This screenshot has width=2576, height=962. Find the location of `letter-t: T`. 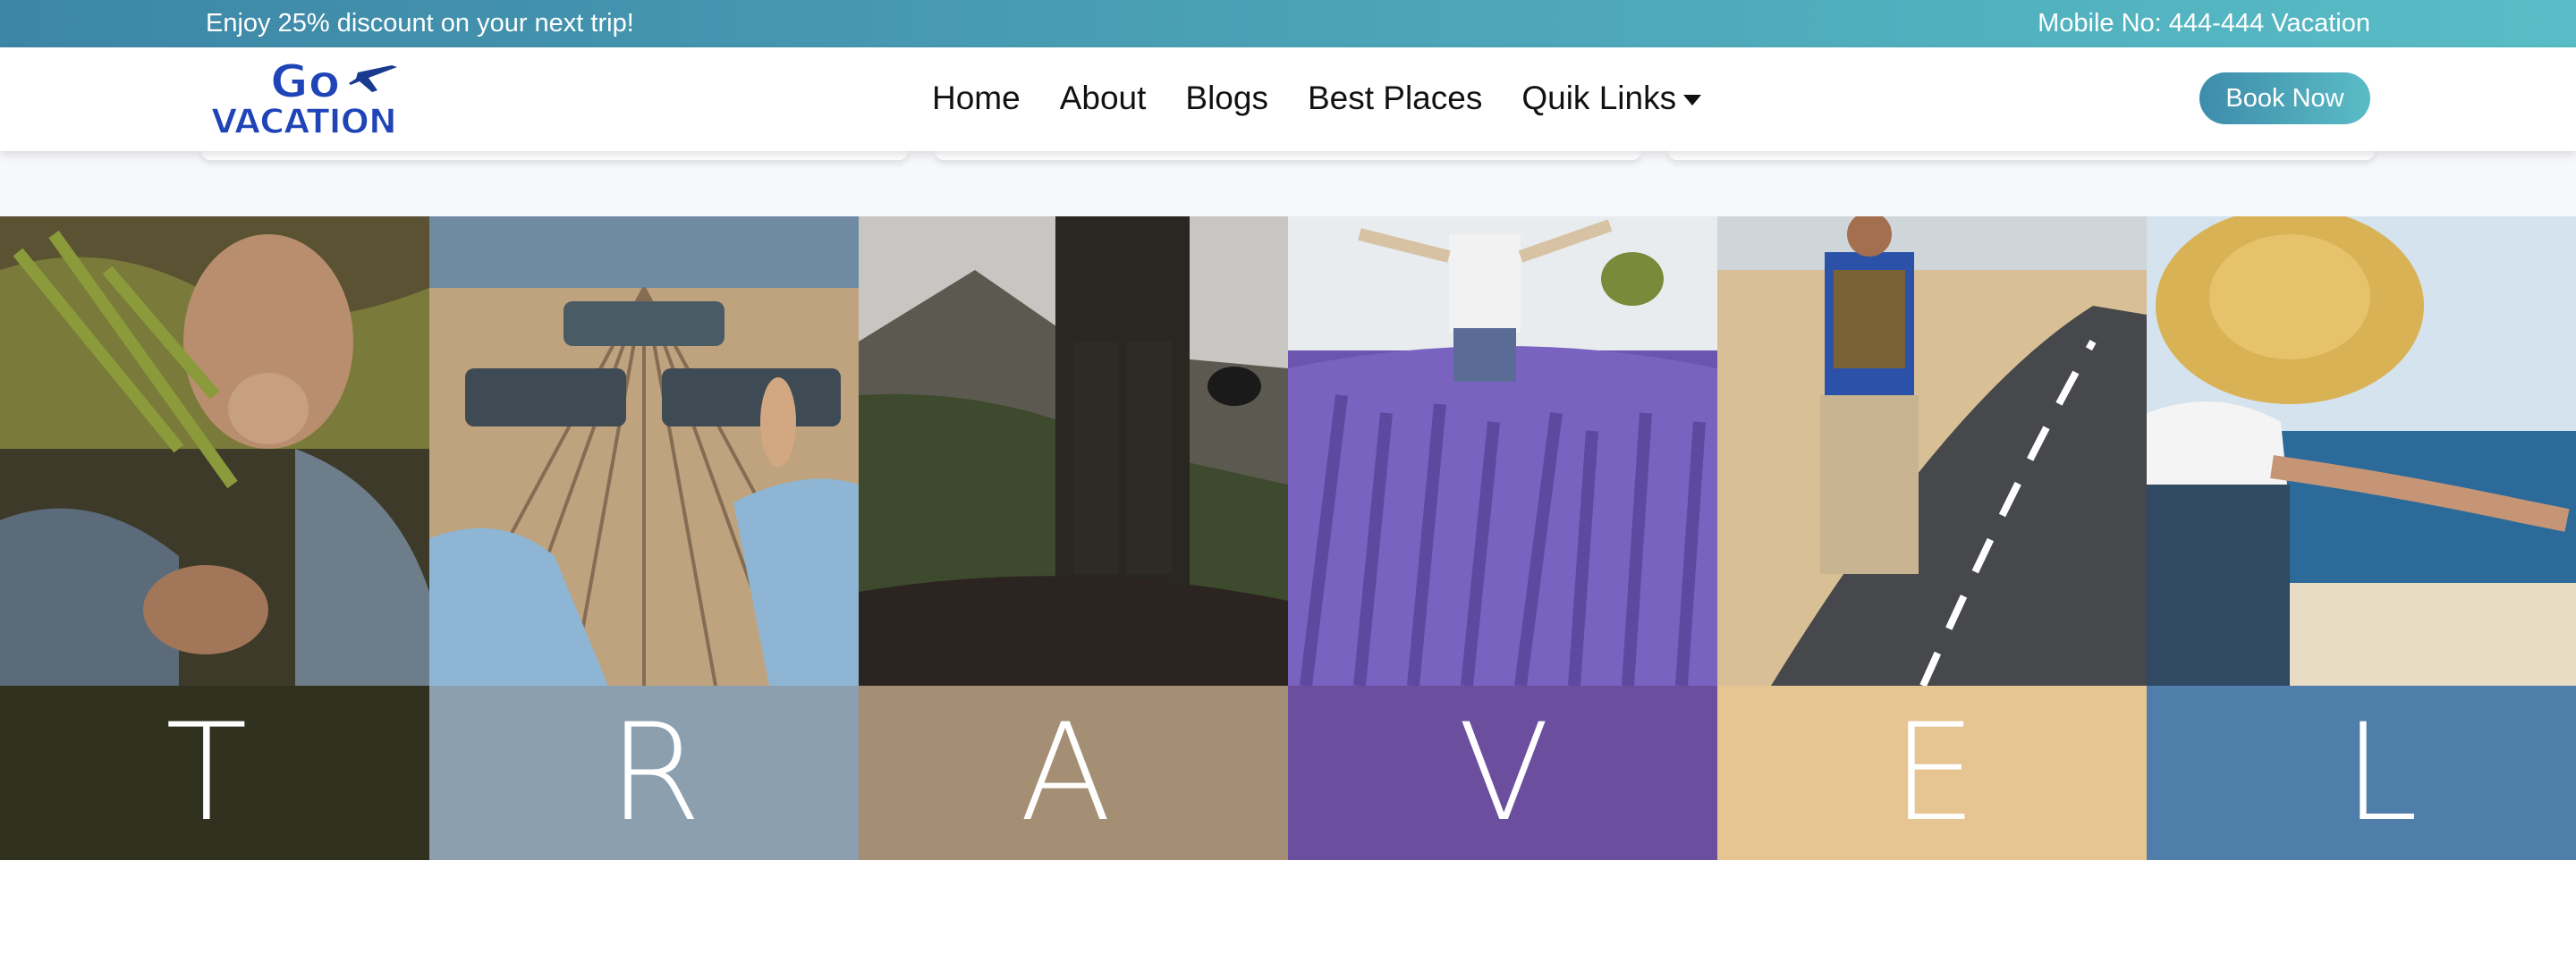

letter-t: T is located at coordinates (206, 773).